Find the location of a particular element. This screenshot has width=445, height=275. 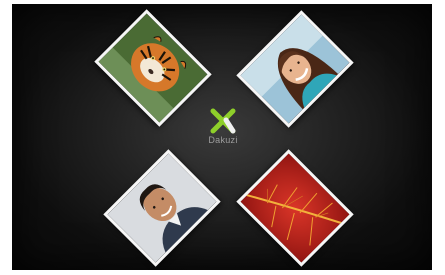

logo-name: Dakuzi is located at coordinates (223, 140).